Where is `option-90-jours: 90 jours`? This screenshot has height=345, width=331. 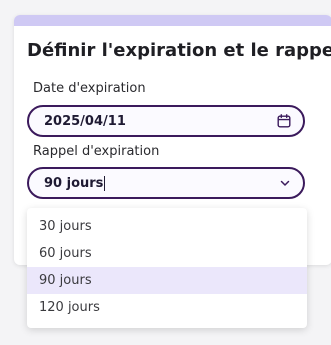
option-90-jours: 90 jours is located at coordinates (167, 280).